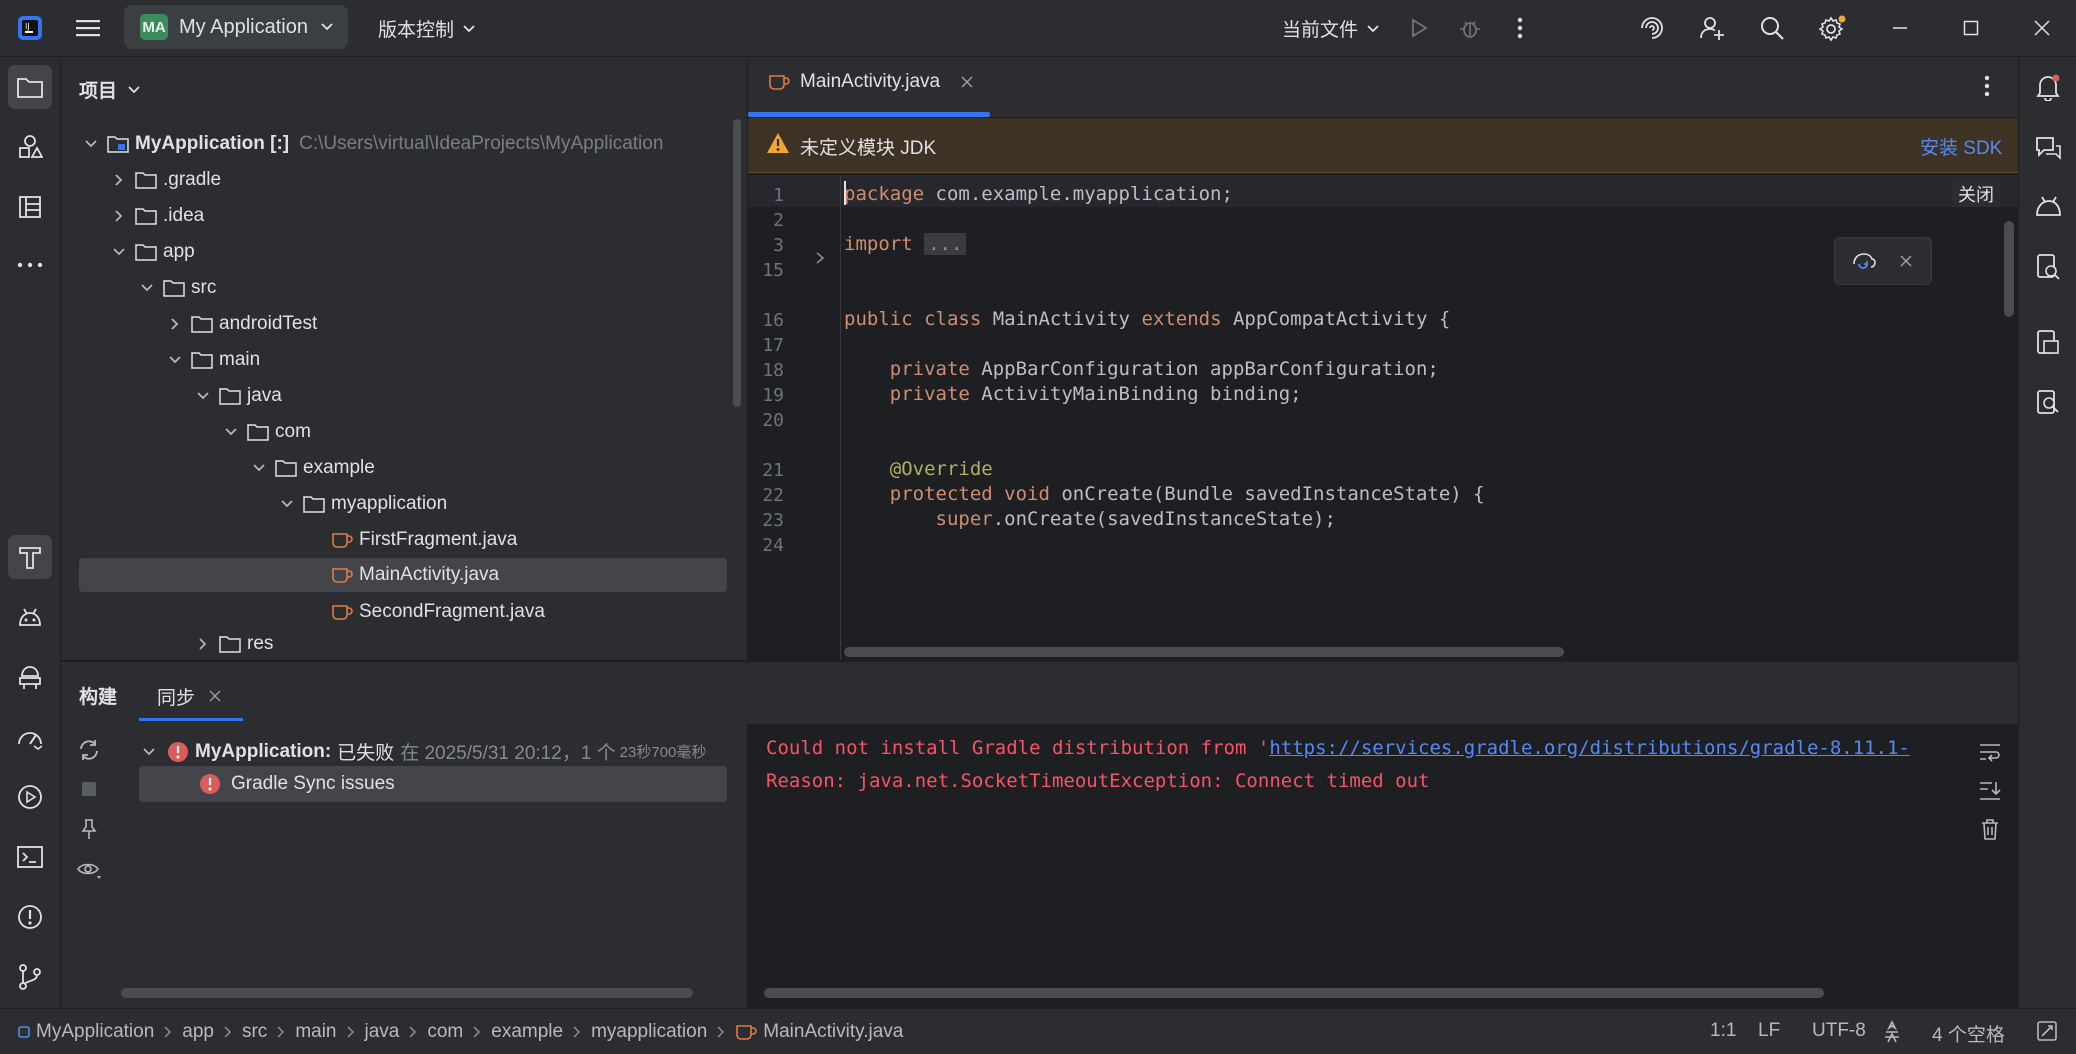  I want to click on build-result-status: 已失败, so click(366, 753).